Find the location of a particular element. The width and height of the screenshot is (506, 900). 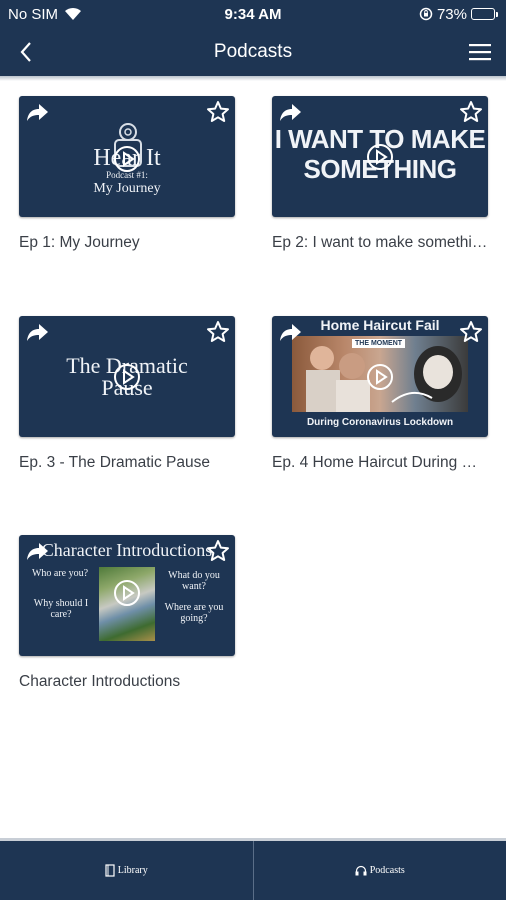

back-button is located at coordinates (26, 52).